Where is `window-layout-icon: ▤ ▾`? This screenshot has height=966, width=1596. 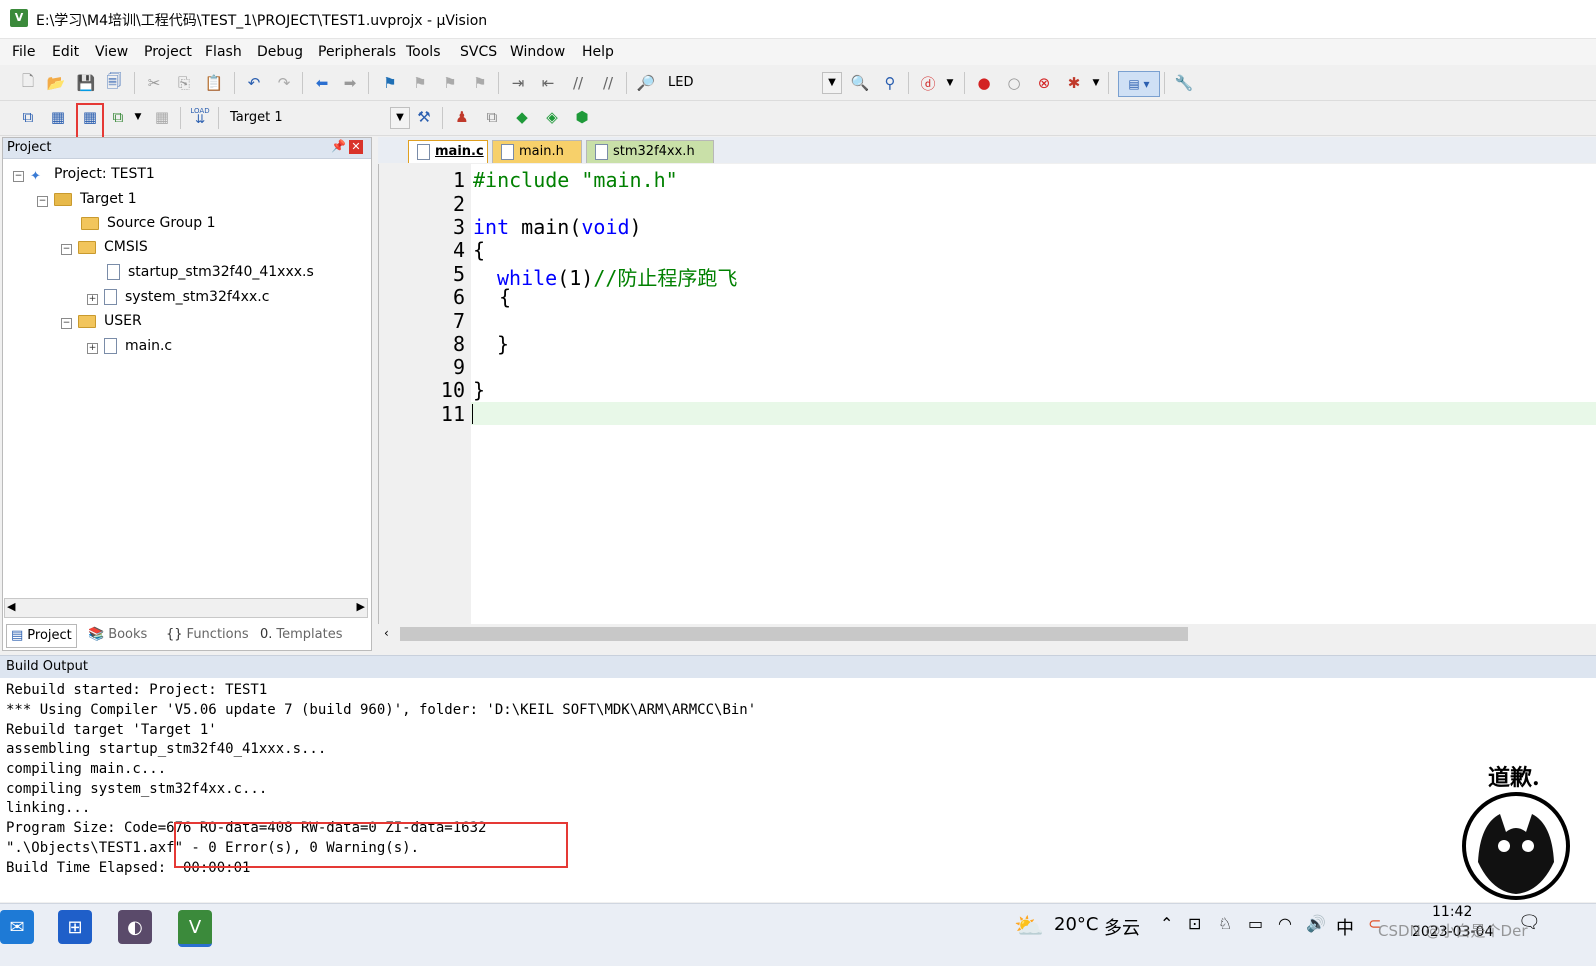
window-layout-icon: ▤ ▾ is located at coordinates (1139, 84).